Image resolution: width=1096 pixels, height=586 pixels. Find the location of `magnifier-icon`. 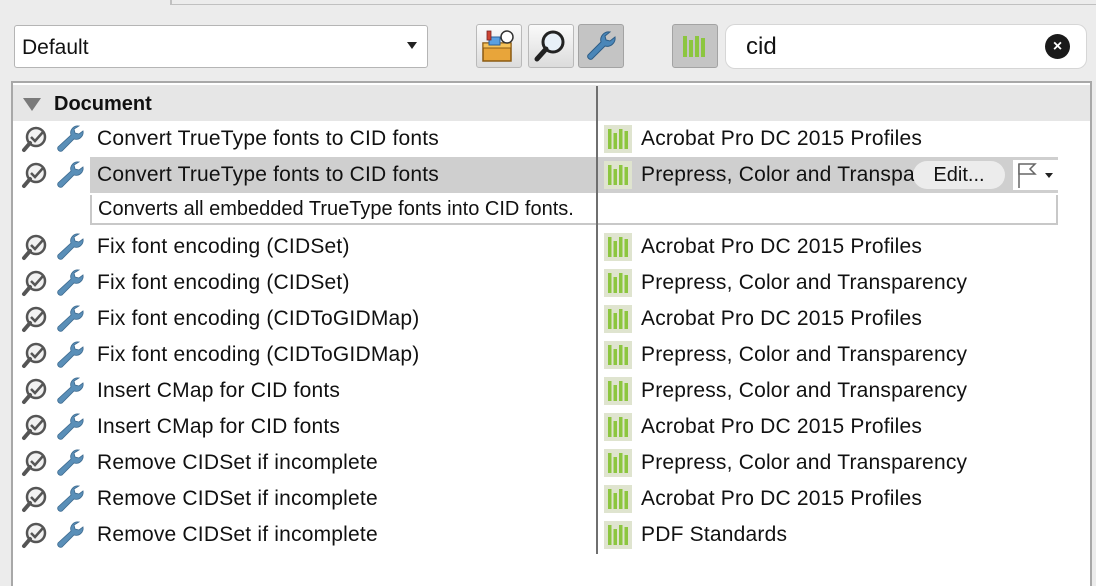

magnifier-icon is located at coordinates (549, 46).